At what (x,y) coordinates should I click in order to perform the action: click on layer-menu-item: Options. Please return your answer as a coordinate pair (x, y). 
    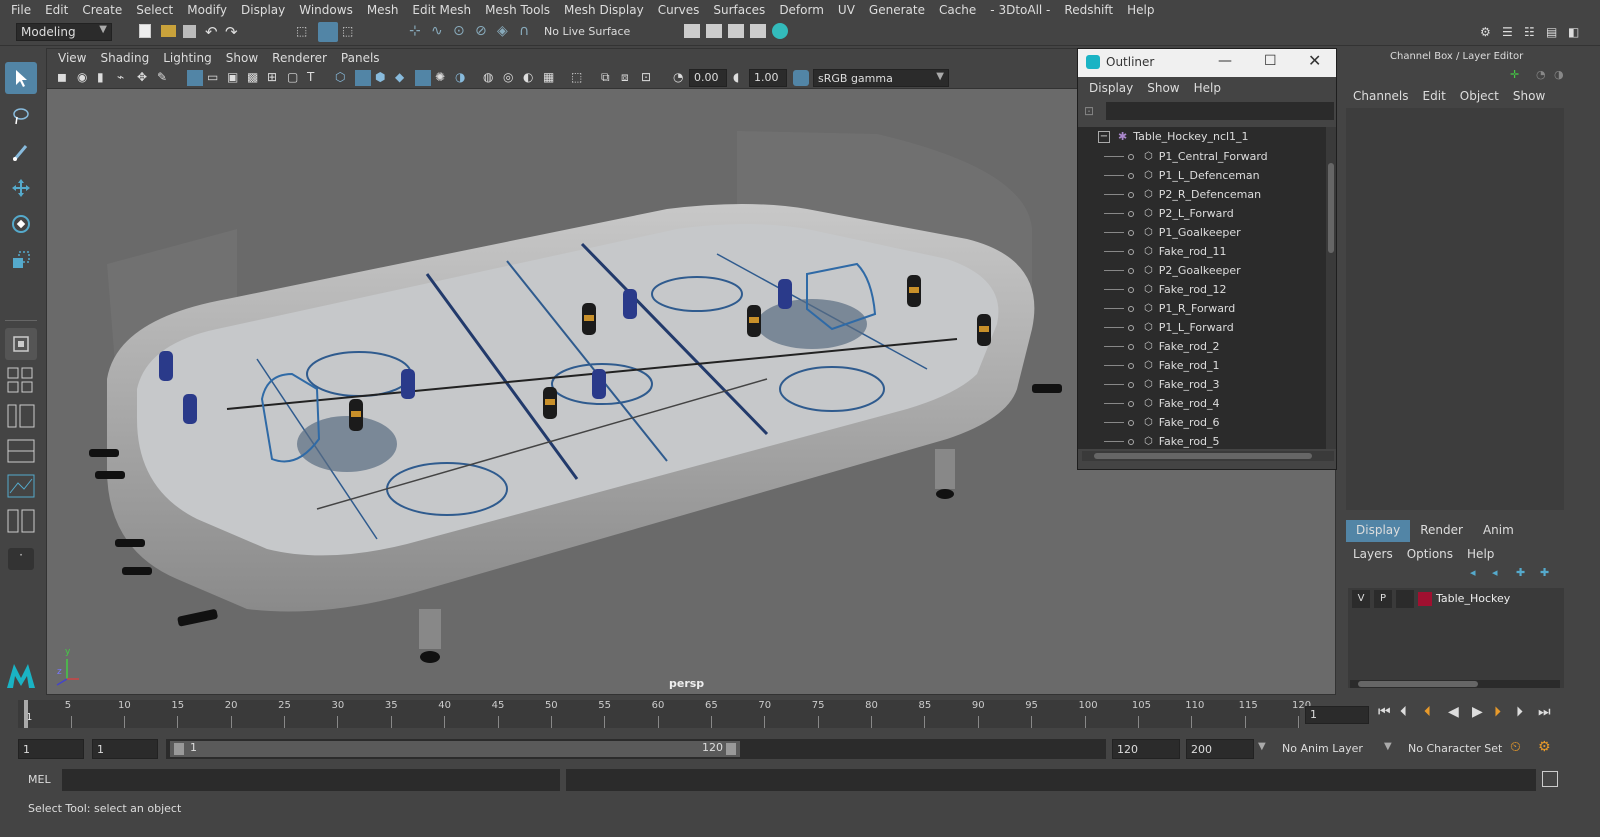
    Looking at the image, I should click on (1430, 554).